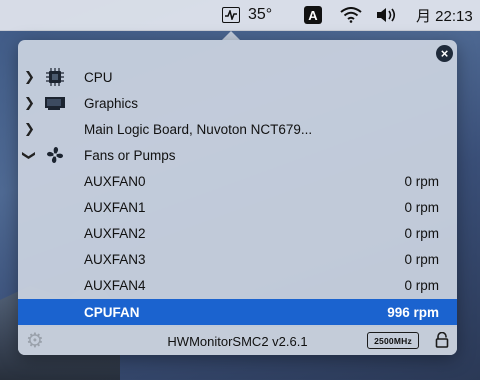  I want to click on popover-arrow, so click(231, 35).